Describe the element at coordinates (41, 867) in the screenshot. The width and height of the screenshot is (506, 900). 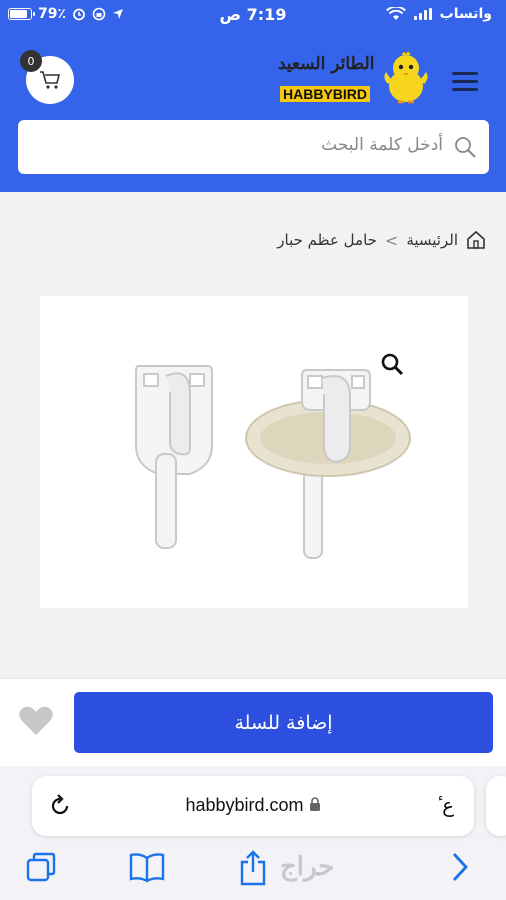
I see `tabs-icon` at that location.